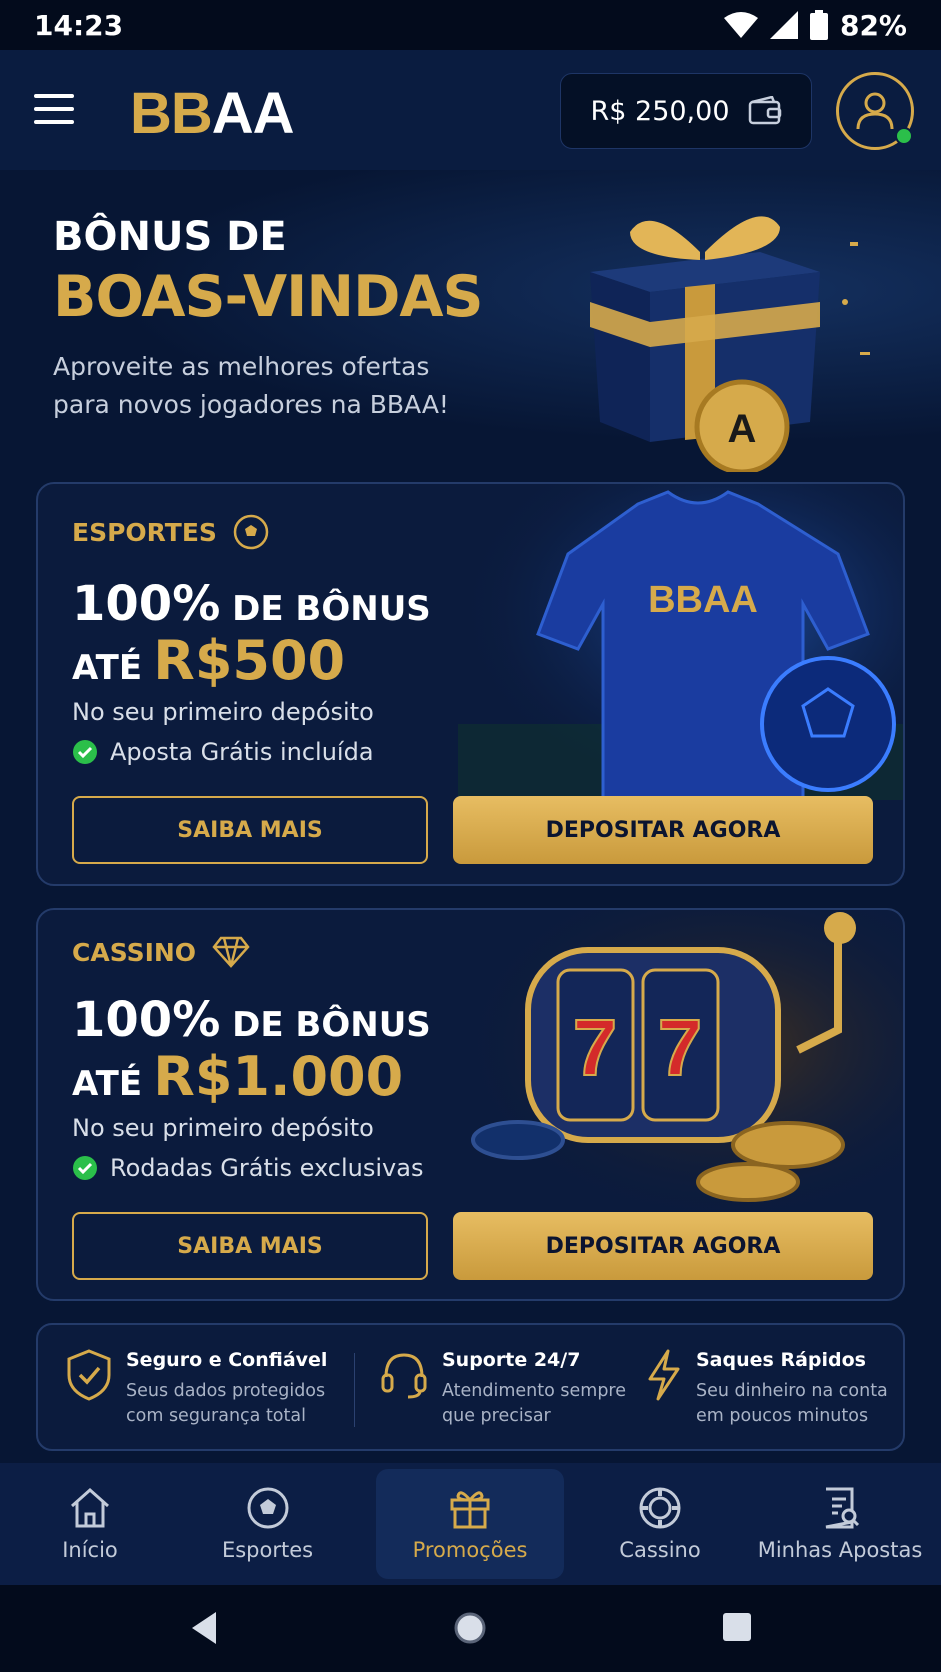  What do you see at coordinates (267, 1168) in the screenshot?
I see `casino-perk-label: Rodadas Grátis exclusivas` at bounding box center [267, 1168].